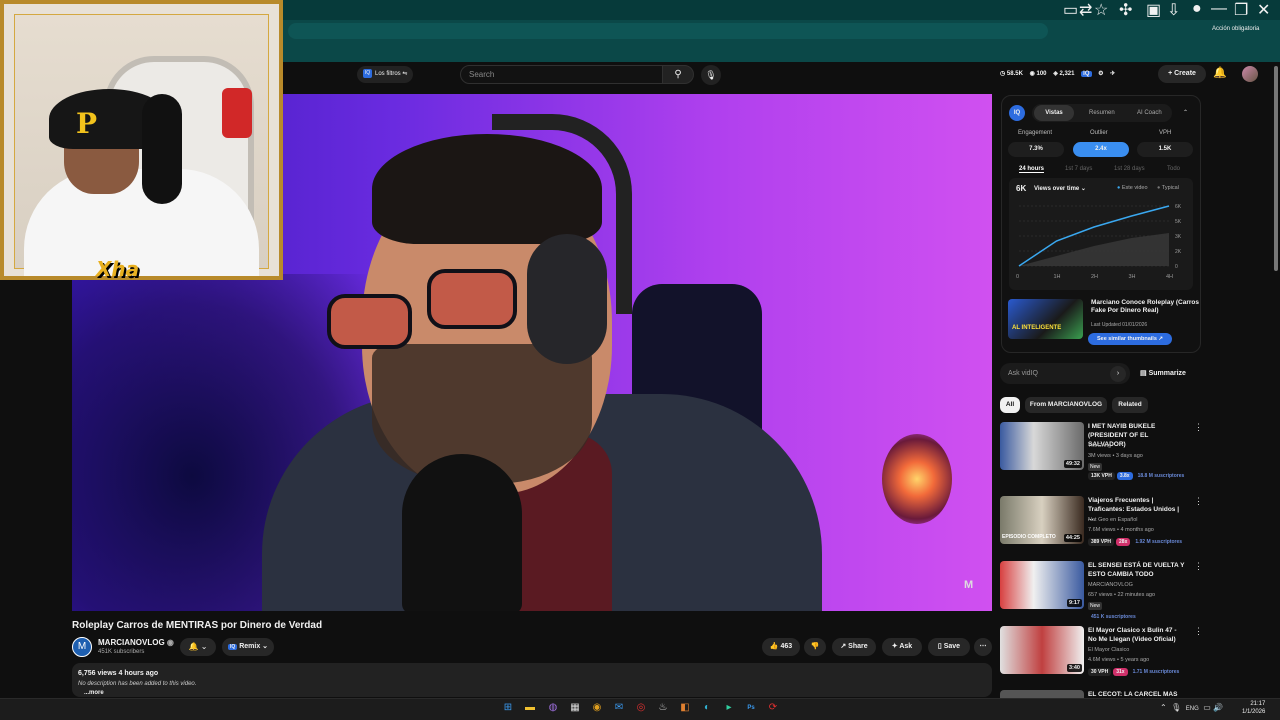 Image resolution: width=1280 pixels, height=720 pixels. I want to click on chip-related: Related, so click(1130, 405).